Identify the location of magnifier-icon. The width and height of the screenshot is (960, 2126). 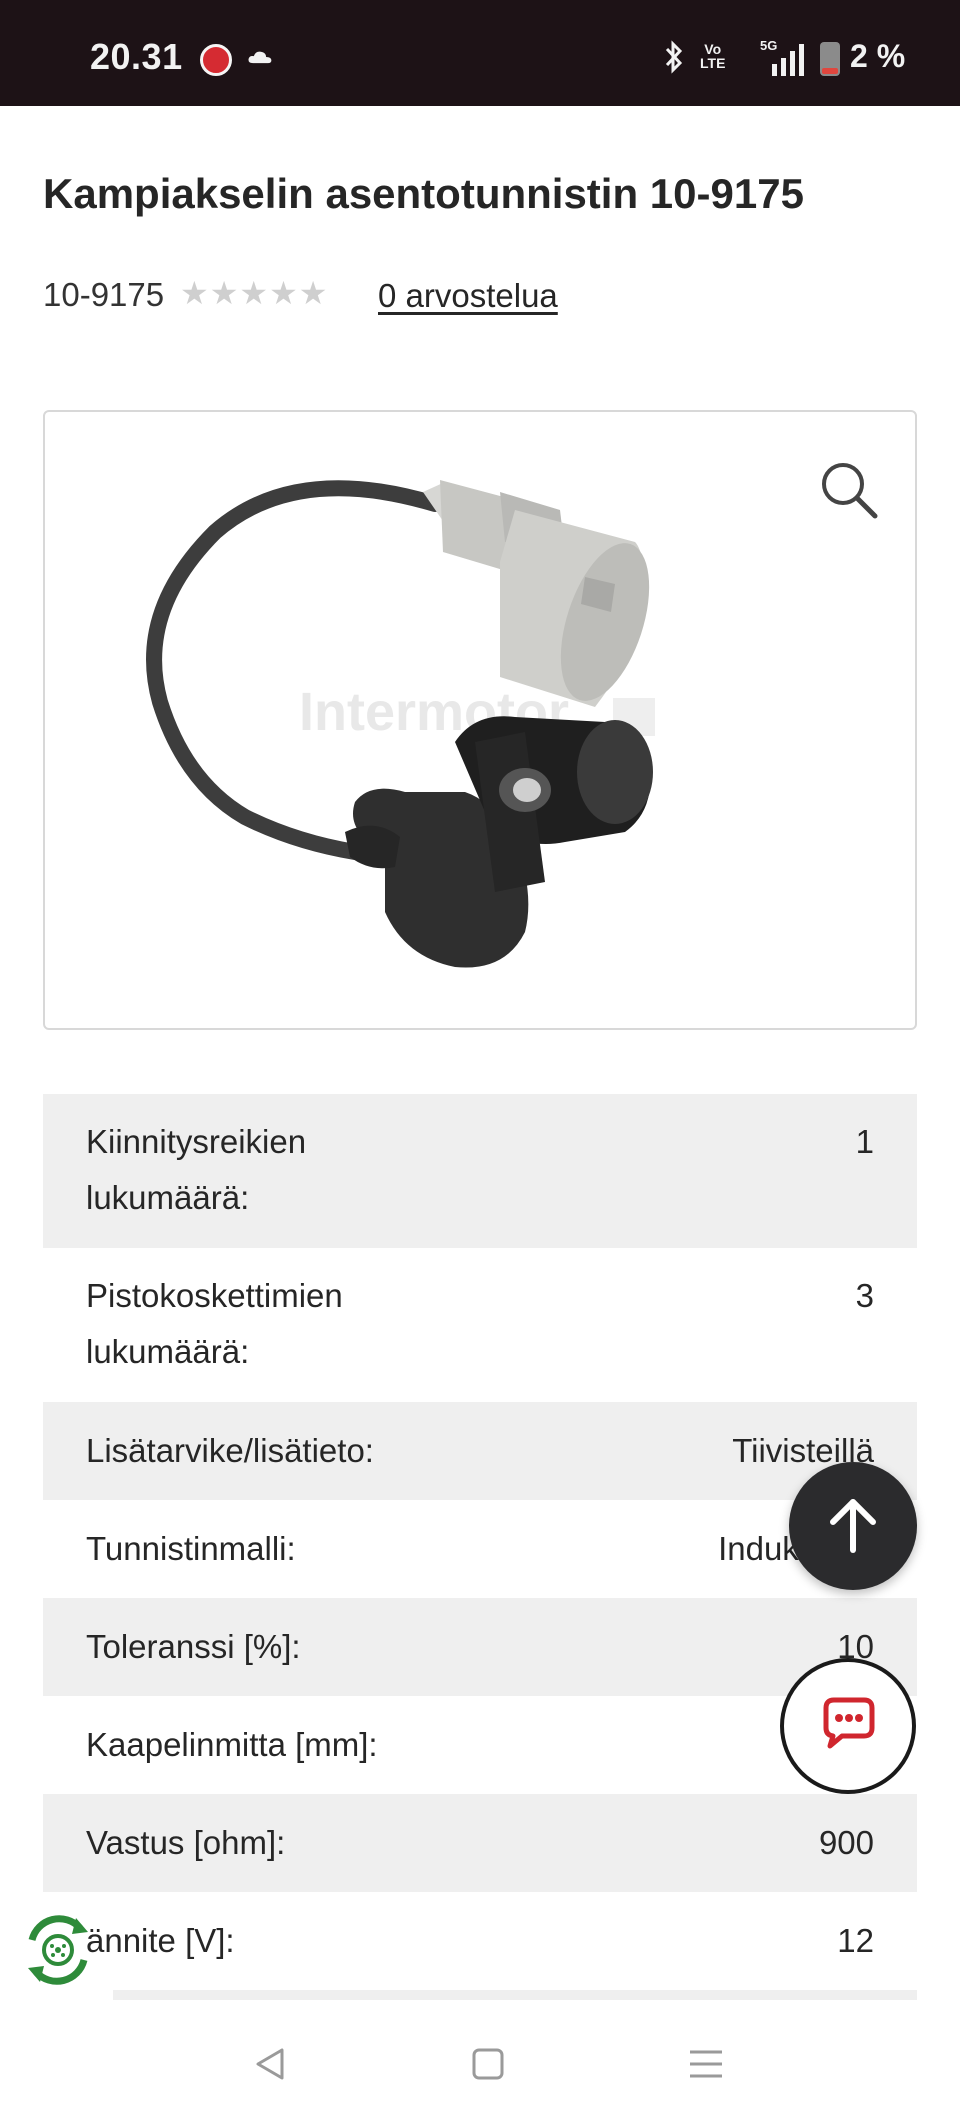
(849, 490).